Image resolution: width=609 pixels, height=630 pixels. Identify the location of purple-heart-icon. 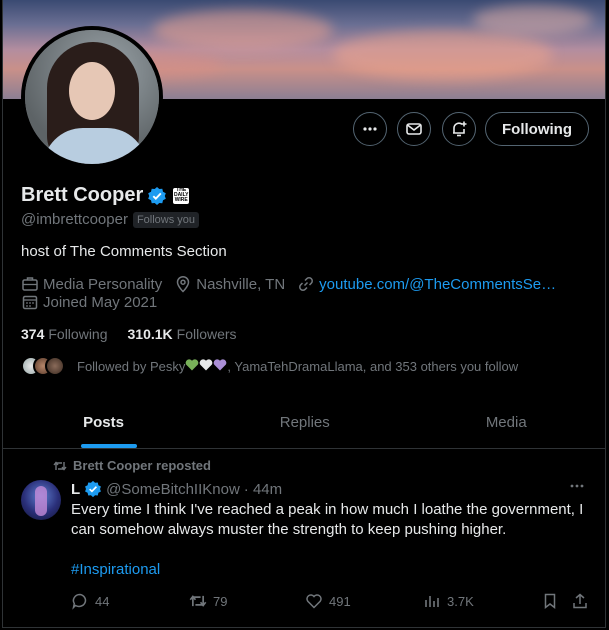
(220, 364).